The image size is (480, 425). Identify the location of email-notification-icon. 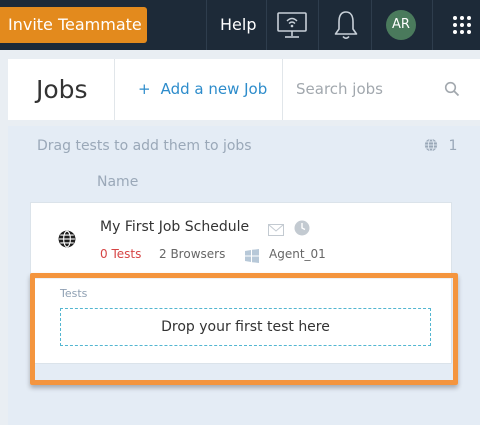
(276, 230).